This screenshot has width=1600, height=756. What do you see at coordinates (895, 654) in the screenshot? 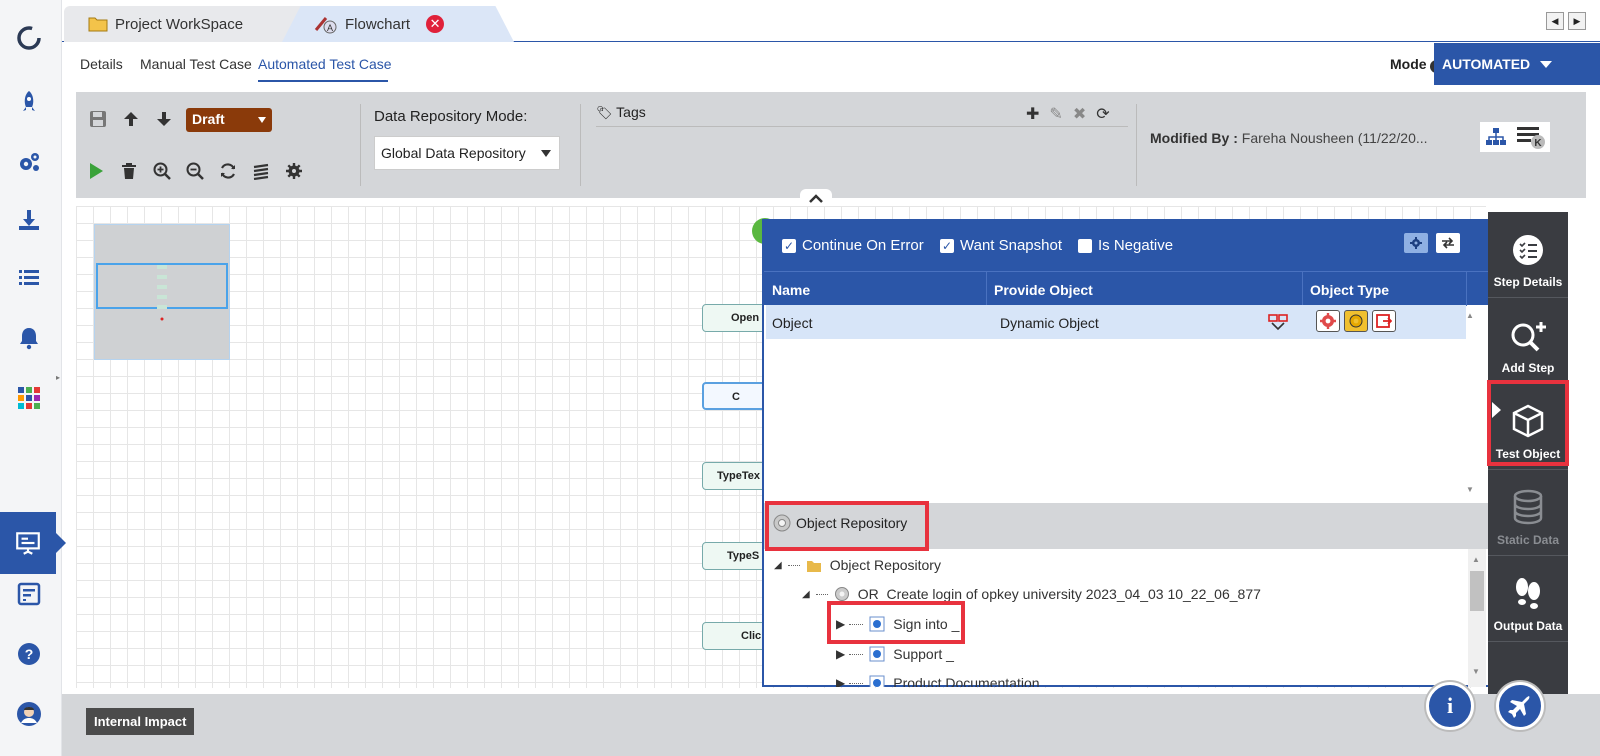
I see `tree-node-support: ▶ Support _` at bounding box center [895, 654].